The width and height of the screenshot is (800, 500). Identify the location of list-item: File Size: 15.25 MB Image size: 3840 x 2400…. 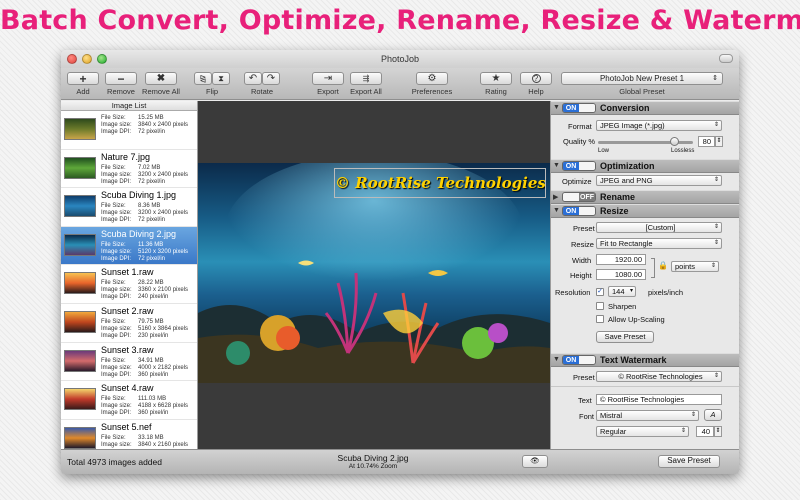
(129, 130).